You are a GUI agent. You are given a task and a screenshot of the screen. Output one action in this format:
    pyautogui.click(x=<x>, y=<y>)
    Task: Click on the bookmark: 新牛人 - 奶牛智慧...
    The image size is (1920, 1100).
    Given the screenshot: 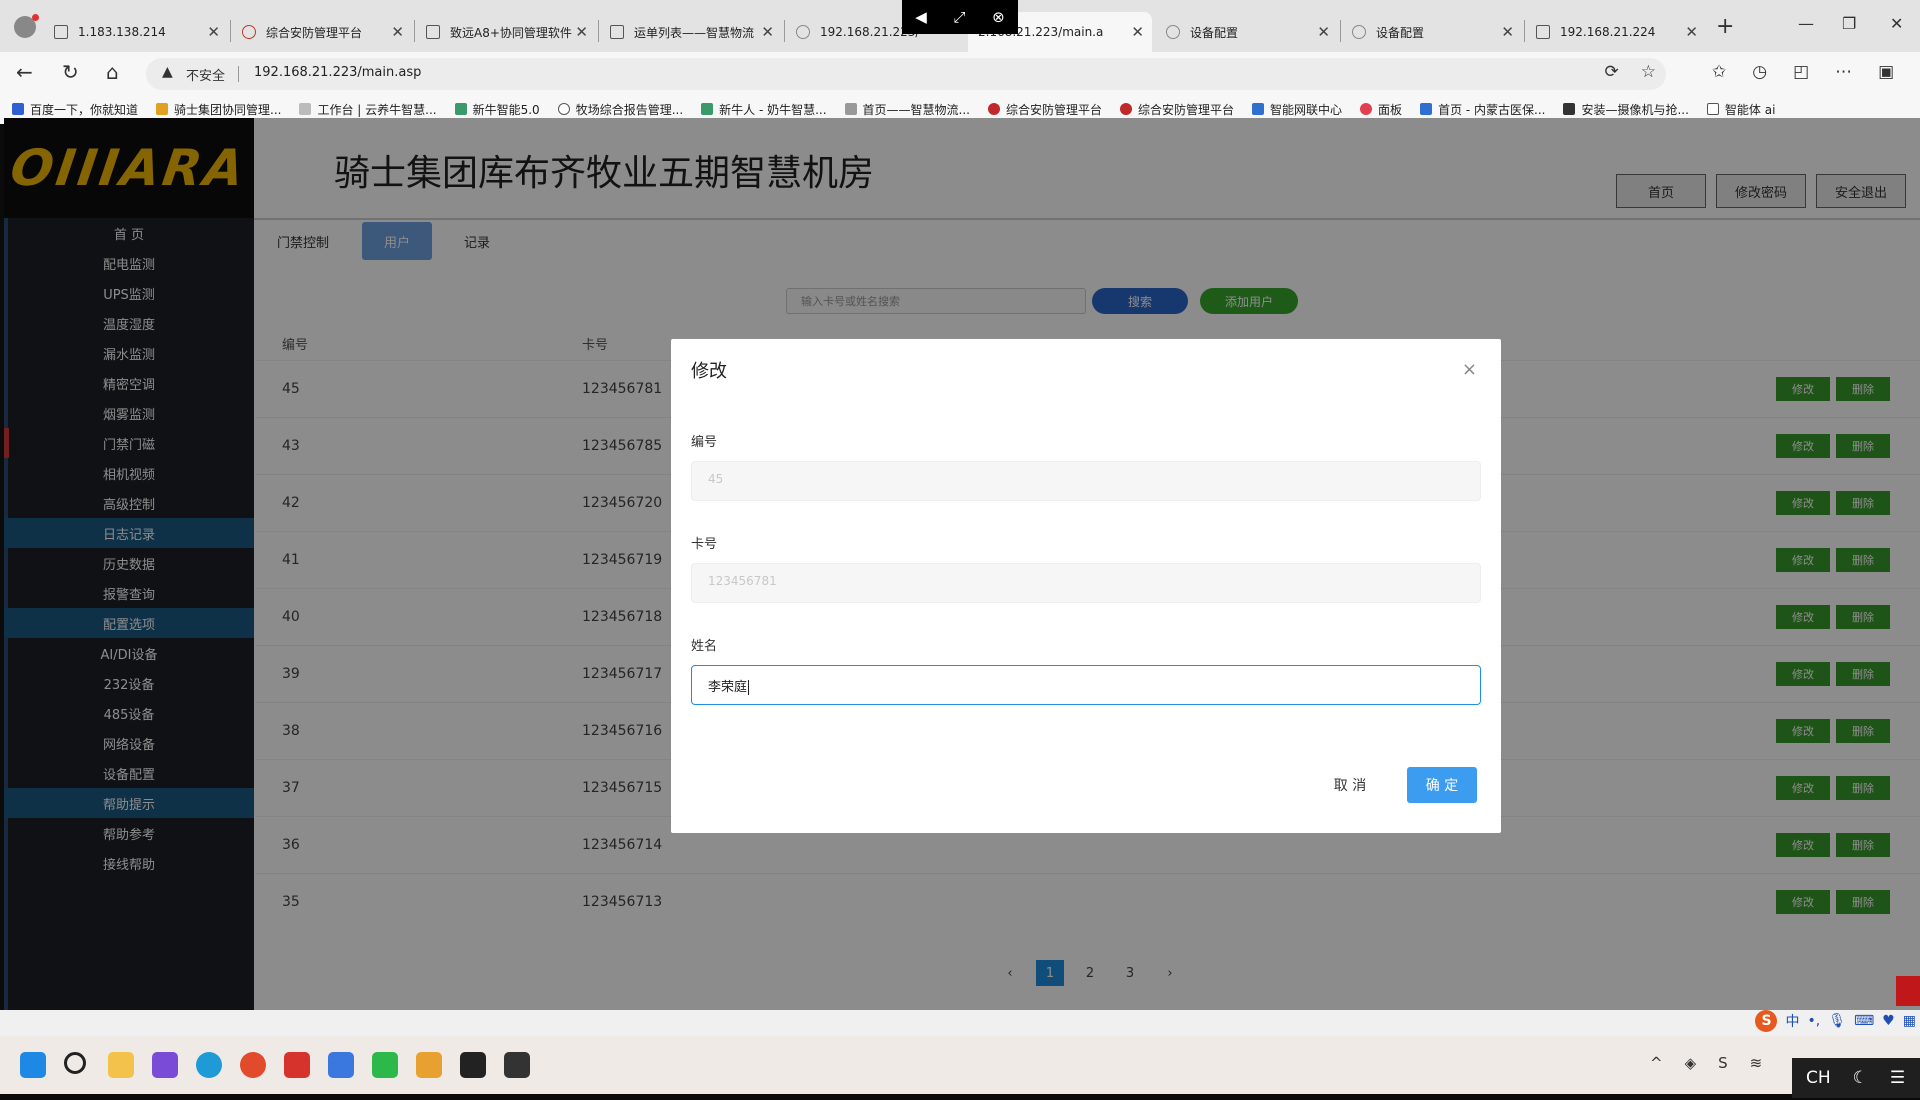 What is the action you would take?
    pyautogui.click(x=764, y=109)
    